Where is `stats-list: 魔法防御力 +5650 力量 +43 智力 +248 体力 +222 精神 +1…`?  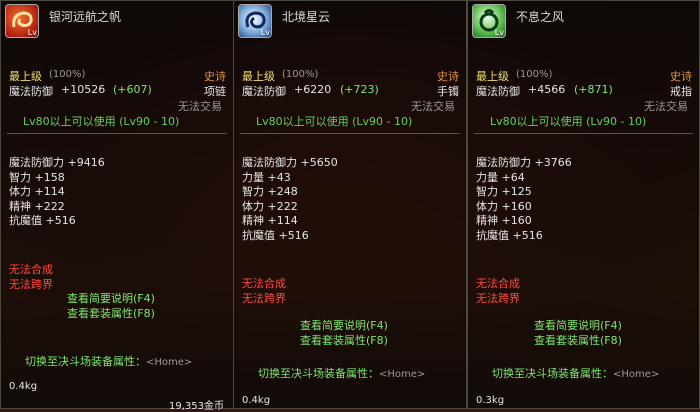
stats-list: 魔法防御力 +5650 力量 +43 智力 +248 体力 +222 精神 +1… is located at coordinates (290, 199).